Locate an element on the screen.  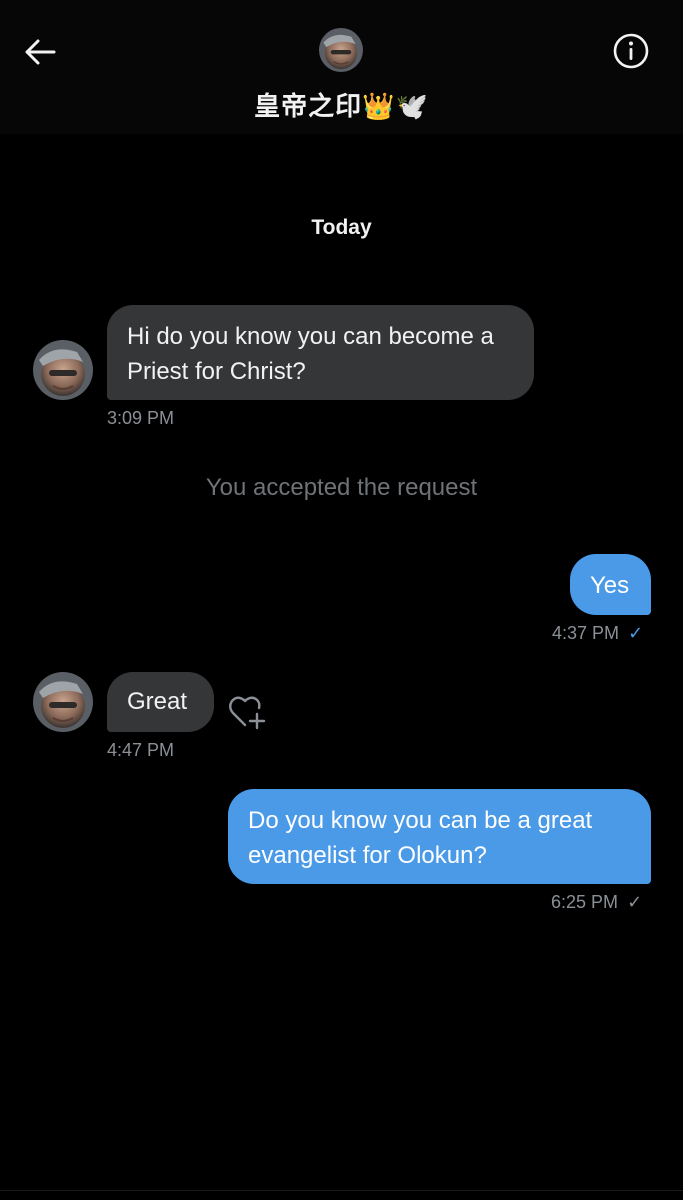
back-button is located at coordinates (40, 52).